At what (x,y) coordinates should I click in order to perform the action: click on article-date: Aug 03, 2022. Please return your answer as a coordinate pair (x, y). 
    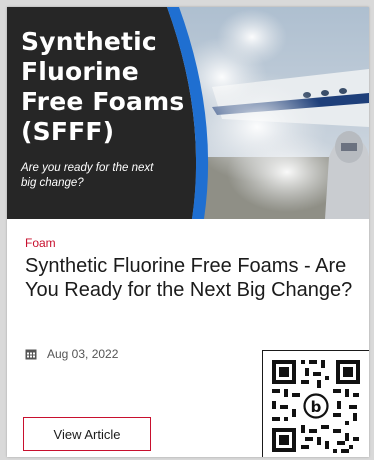
    Looking at the image, I should click on (83, 354).